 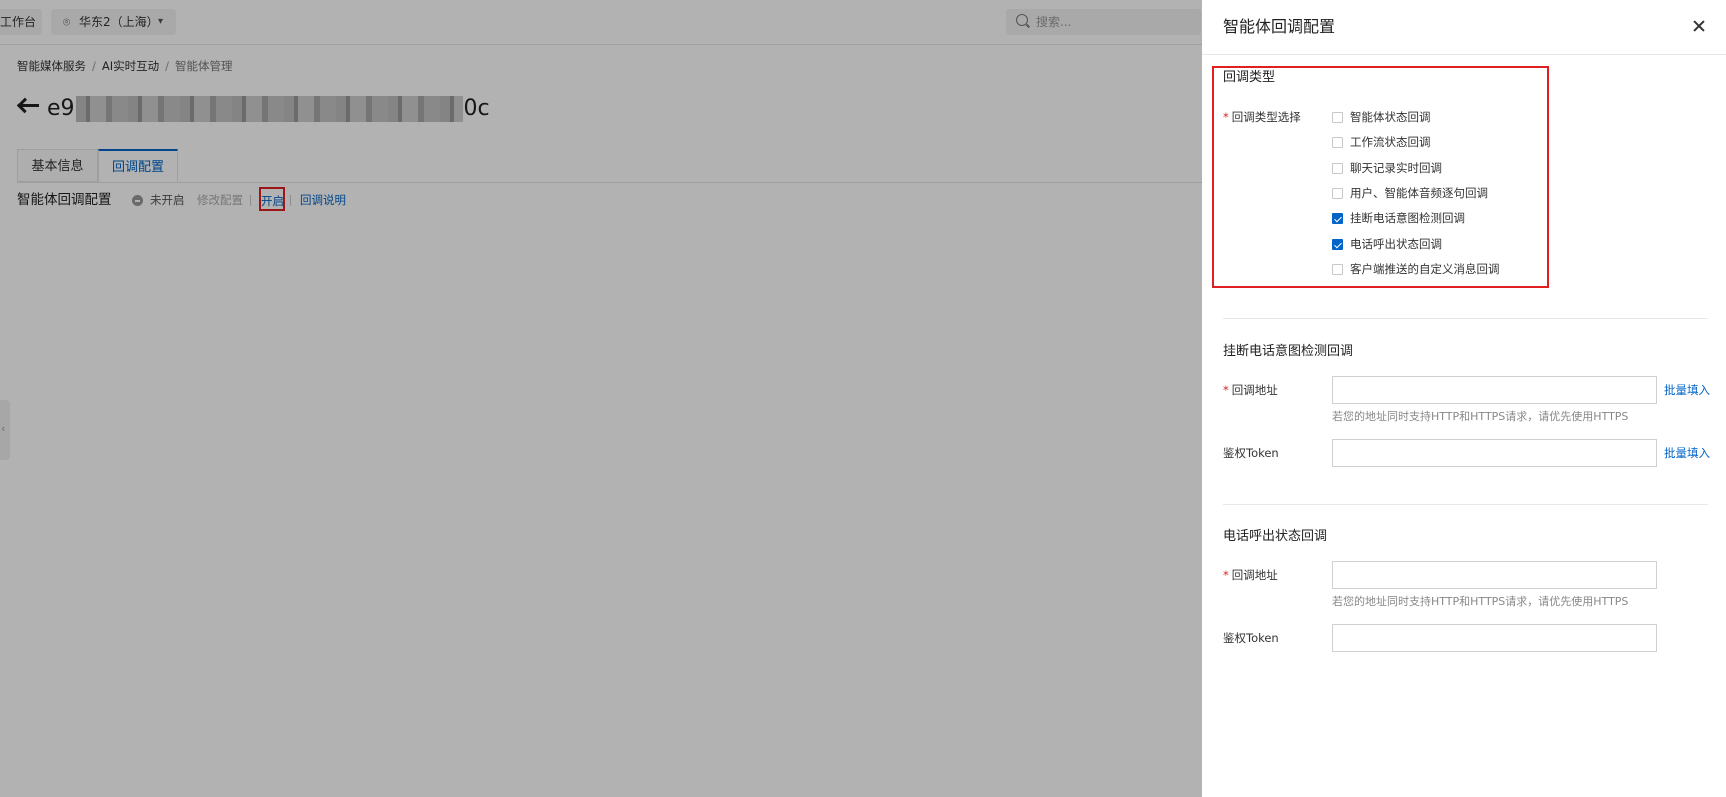 What do you see at coordinates (1288, 351) in the screenshot?
I see `section-title-hangup: 挂断电话意图检测回调` at bounding box center [1288, 351].